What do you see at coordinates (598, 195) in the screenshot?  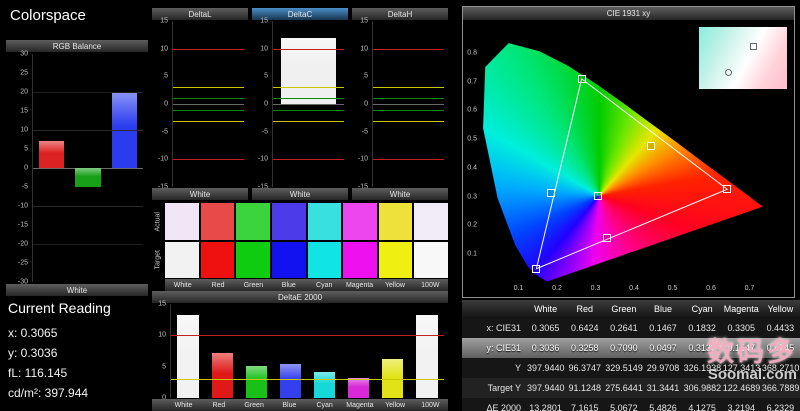 I see `cie-point-white` at bounding box center [598, 195].